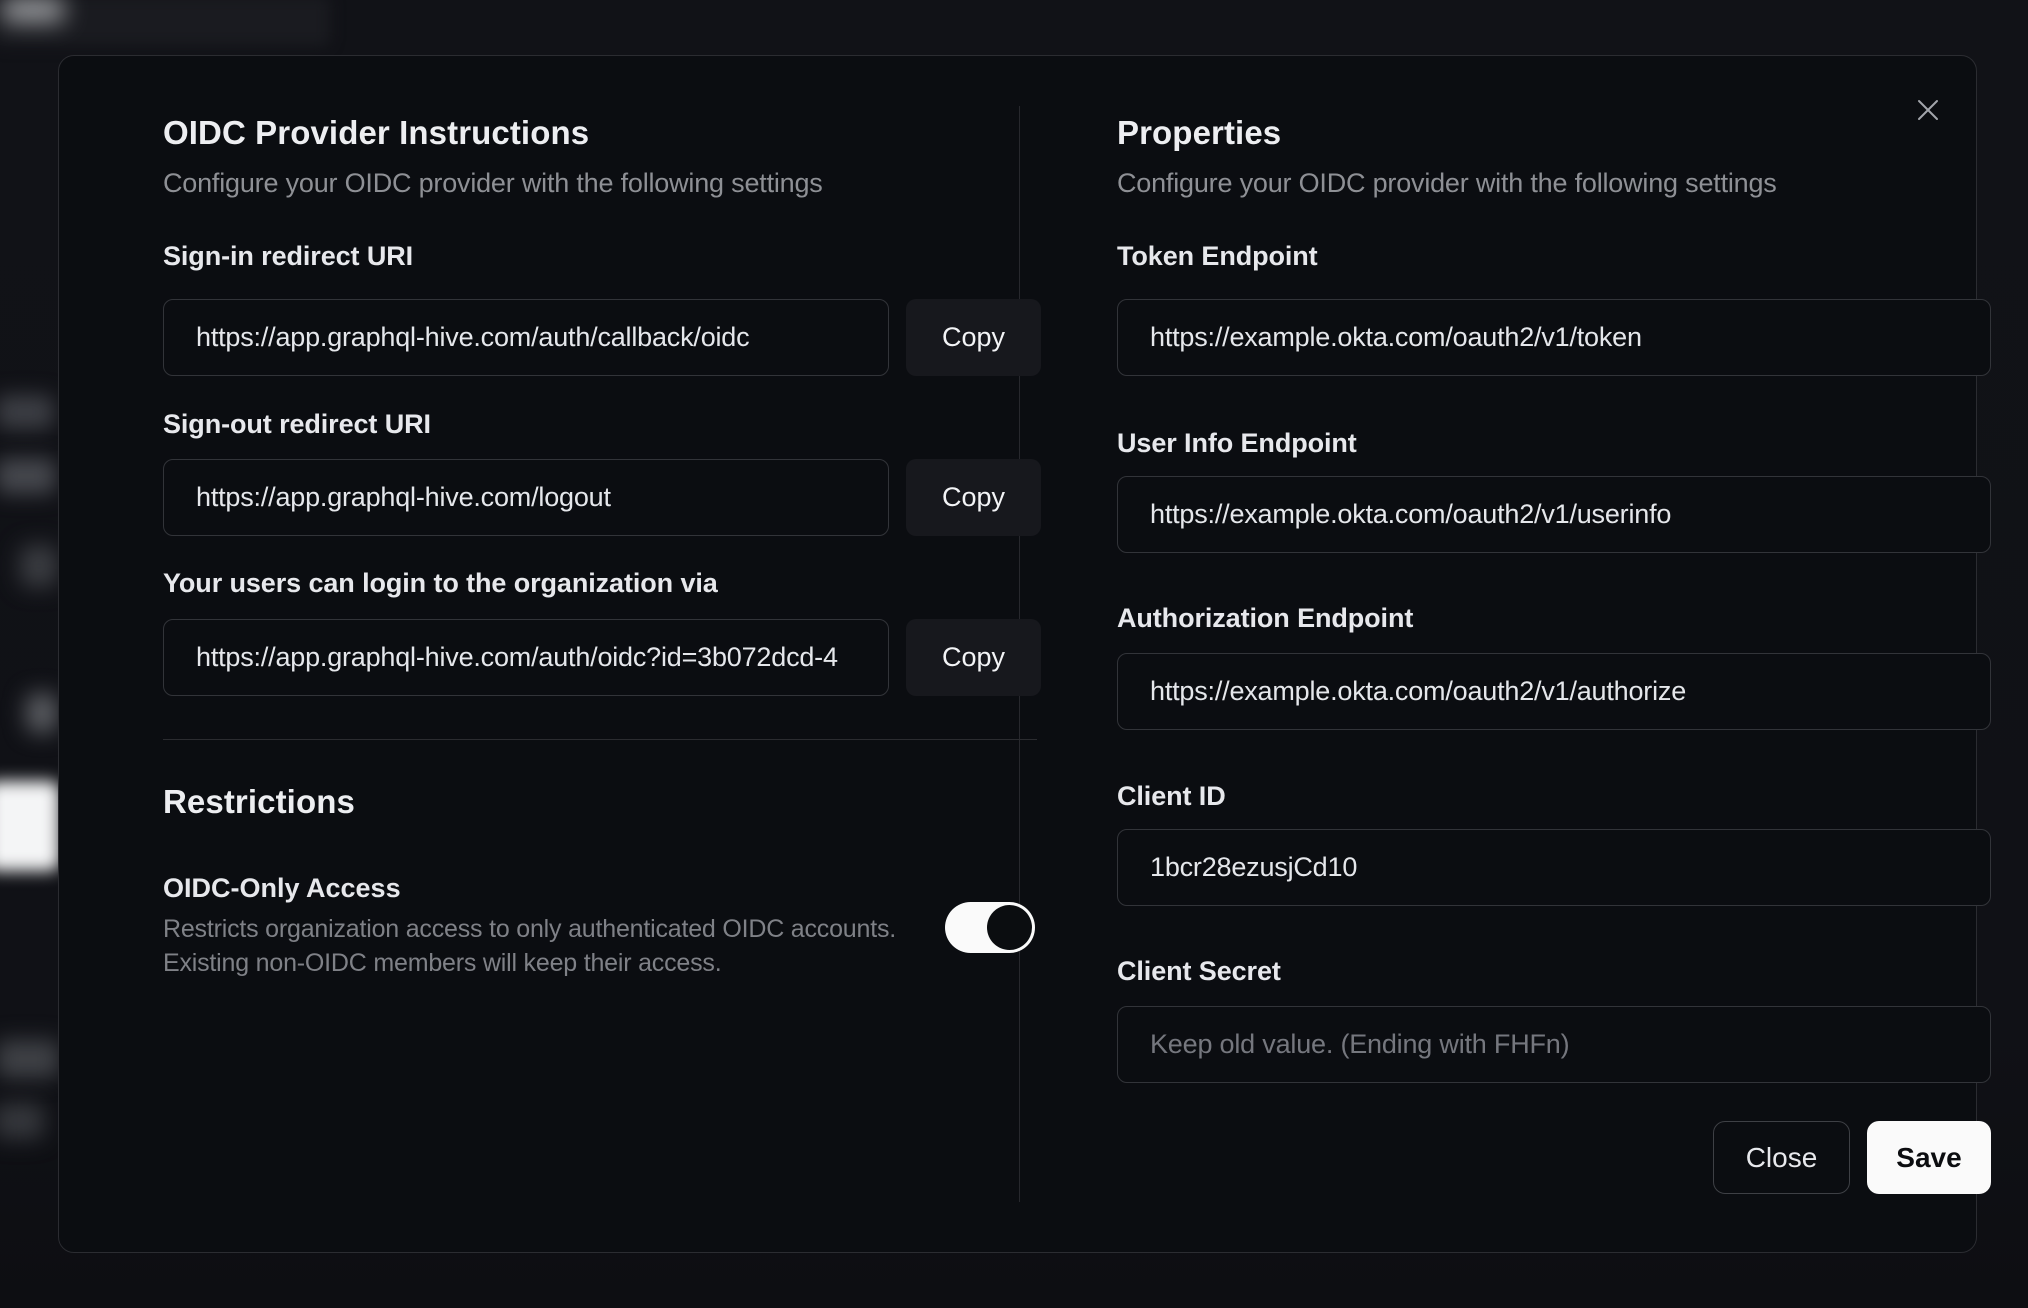 This screenshot has height=1308, width=2028. What do you see at coordinates (376, 132) in the screenshot?
I see `instructions-title: OIDC Provider Instructions` at bounding box center [376, 132].